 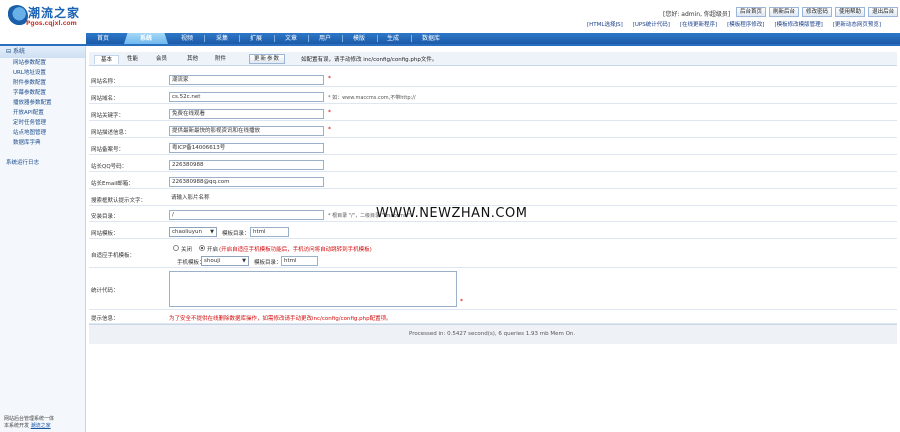 I want to click on site-url-input: cs.52c.net, so click(x=246, y=97).